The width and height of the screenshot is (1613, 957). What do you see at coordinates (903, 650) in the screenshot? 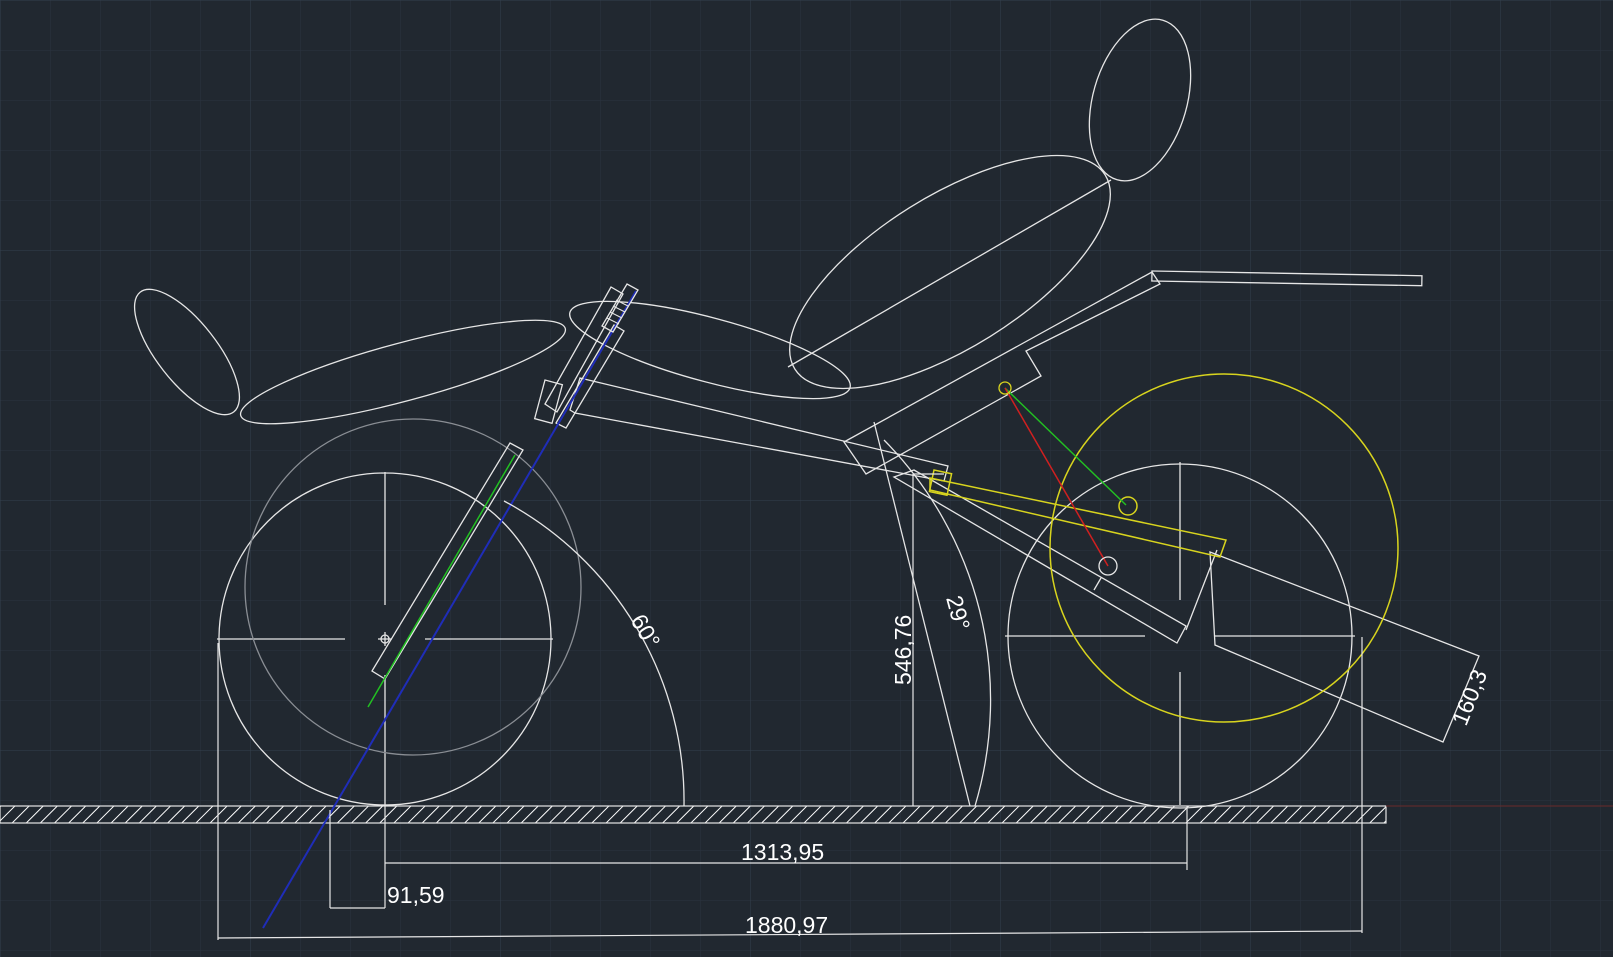
I see `seat-height-dimension: 546,76` at bounding box center [903, 650].